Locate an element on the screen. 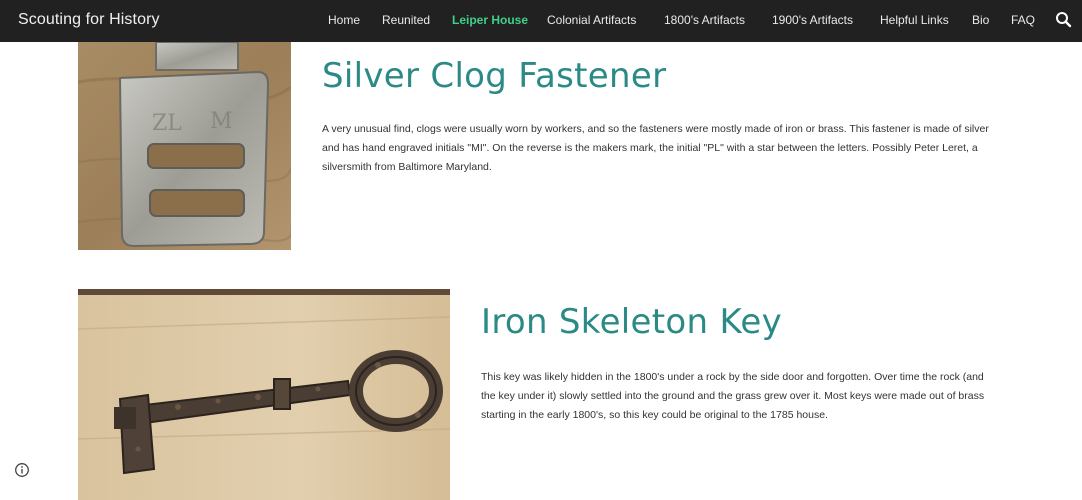 This screenshot has width=1082, height=500. svg-text: M is located at coordinates (221, 121).